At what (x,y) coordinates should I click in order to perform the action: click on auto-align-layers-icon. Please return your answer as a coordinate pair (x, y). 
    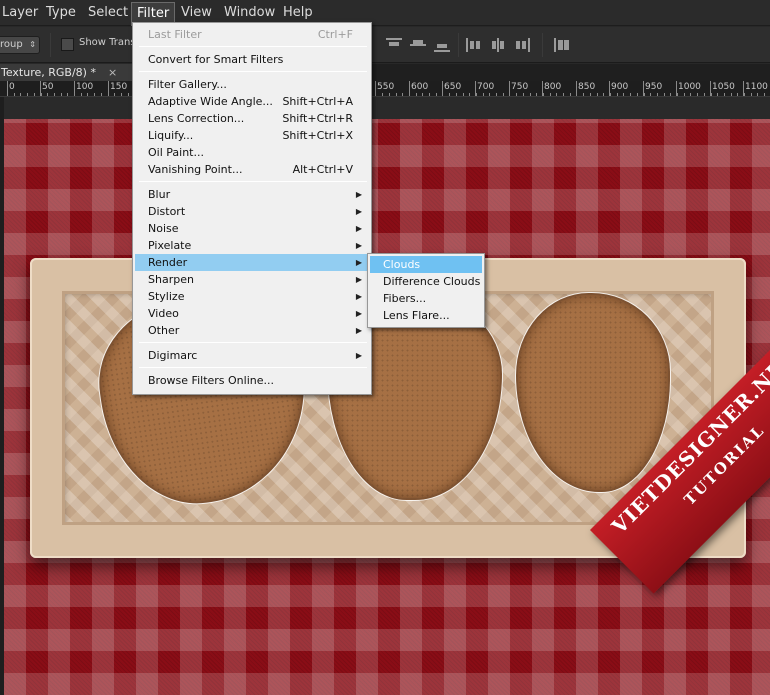
    Looking at the image, I should click on (562, 45).